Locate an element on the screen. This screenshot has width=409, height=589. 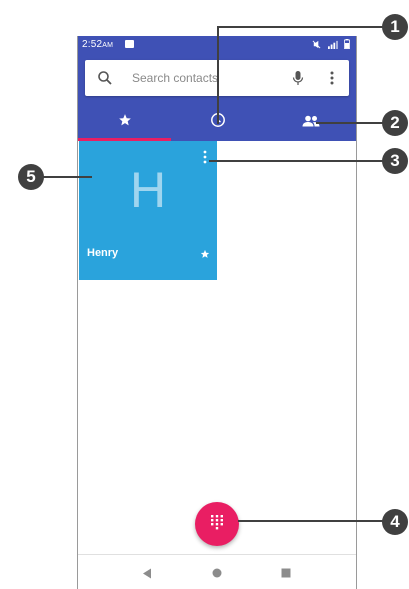
search-icon is located at coordinates (105, 78).